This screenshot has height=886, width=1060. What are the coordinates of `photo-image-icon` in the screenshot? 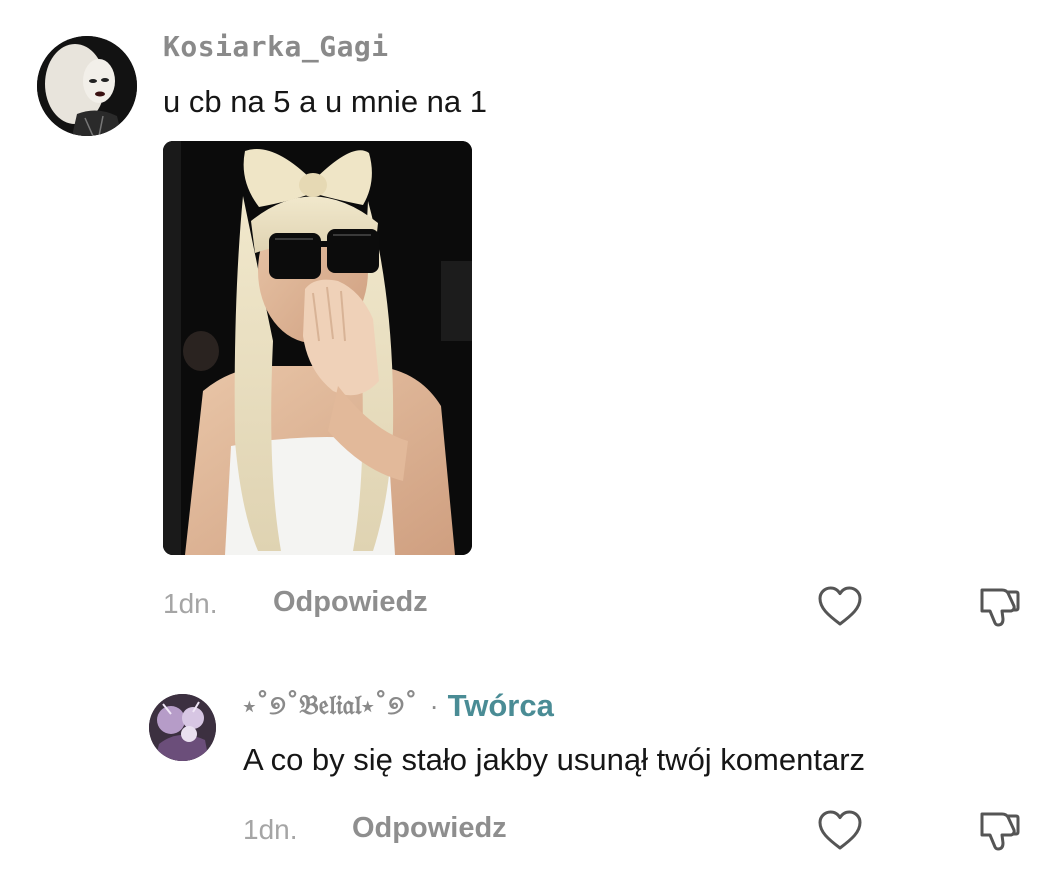 It's located at (317, 348).